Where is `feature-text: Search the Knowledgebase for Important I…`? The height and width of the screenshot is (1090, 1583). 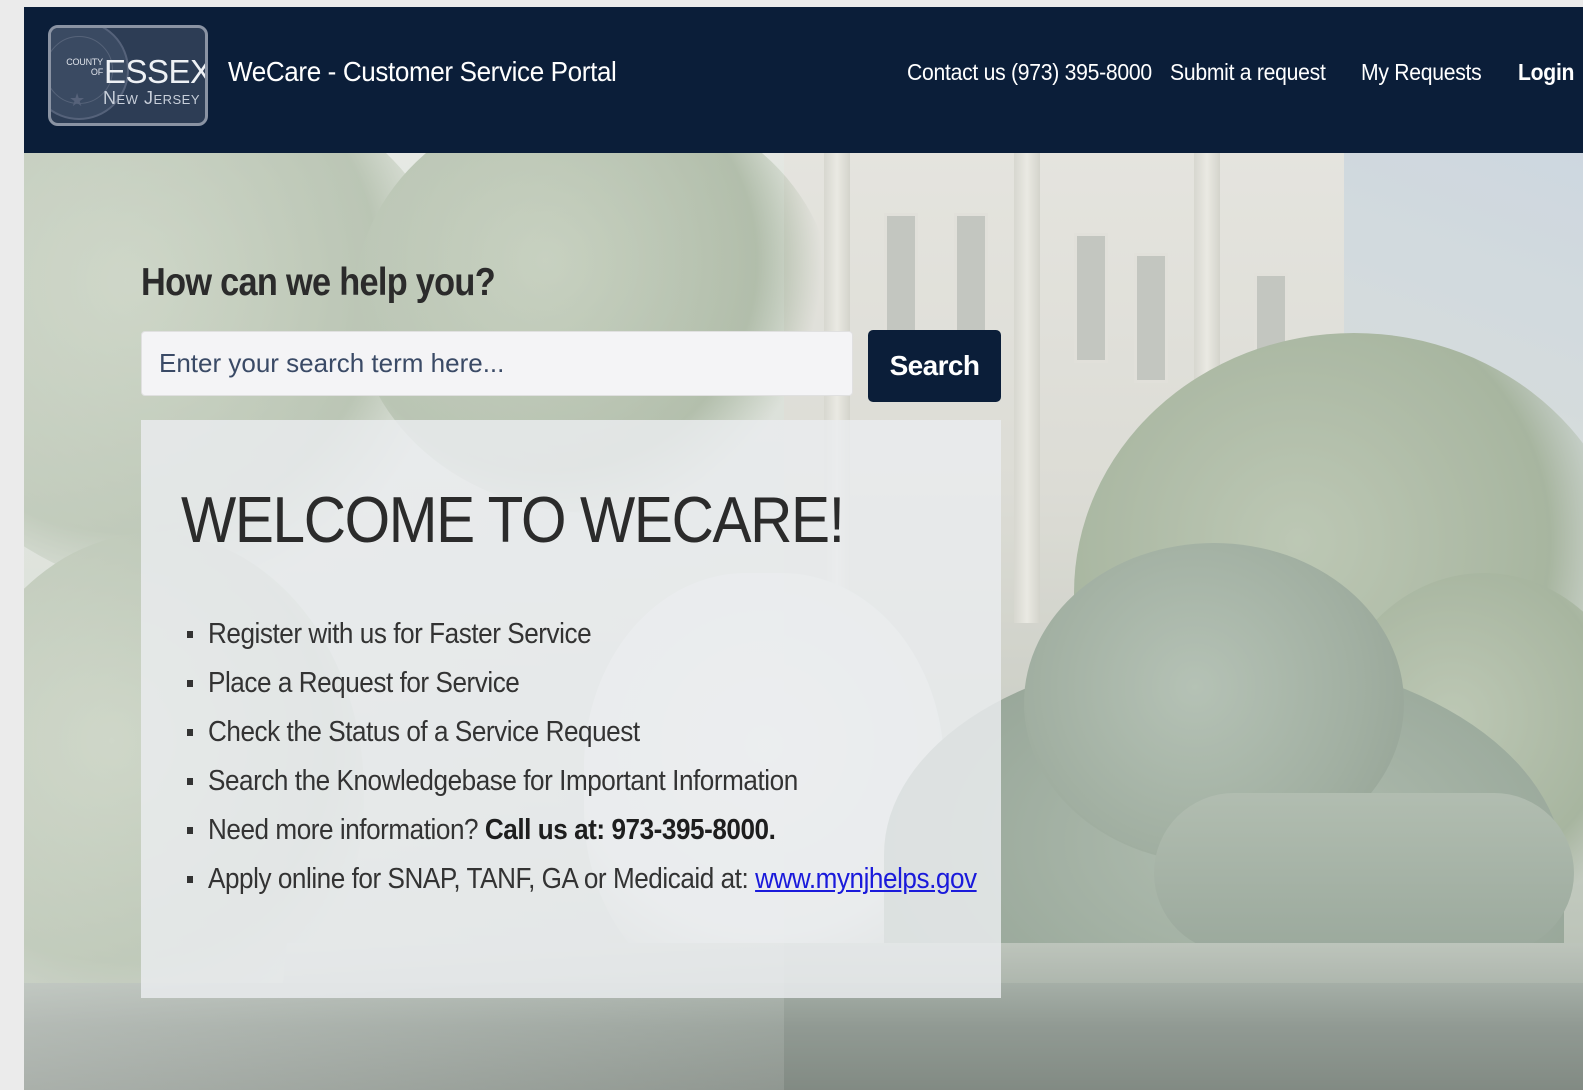 feature-text: Search the Knowledgebase for Important I… is located at coordinates (503, 781).